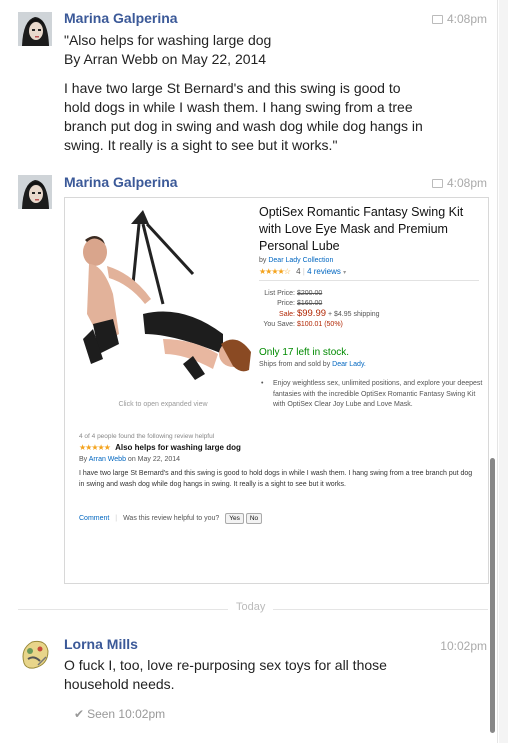 Image resolution: width=508 pixels, height=743 pixels. What do you see at coordinates (79, 714) in the screenshot?
I see `checkmark-icon: ✔` at bounding box center [79, 714].